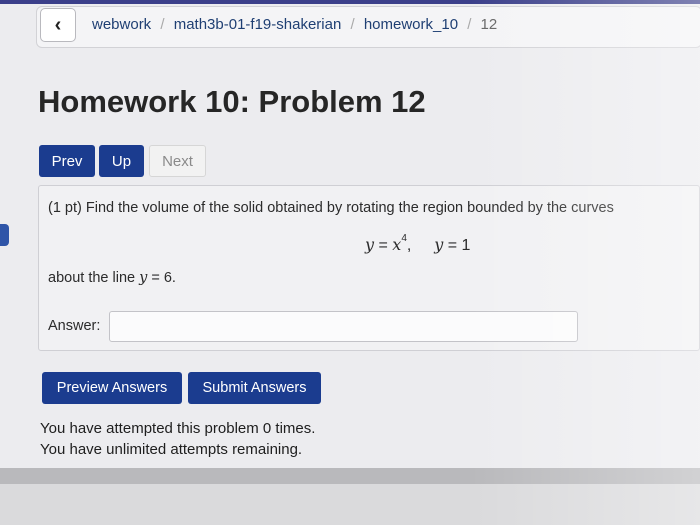 The image size is (700, 525). What do you see at coordinates (167, 278) in the screenshot?
I see `about-value: 6` at bounding box center [167, 278].